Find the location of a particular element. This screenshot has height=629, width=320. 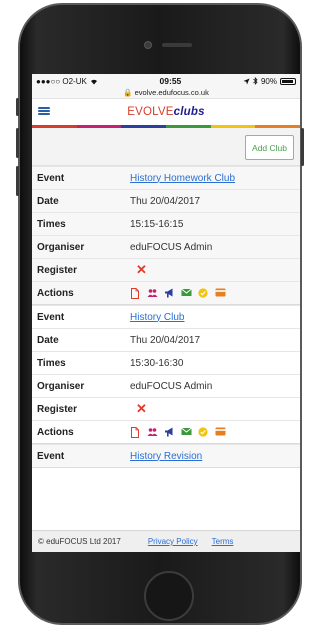

volume-up-button is located at coordinates (17, 143).